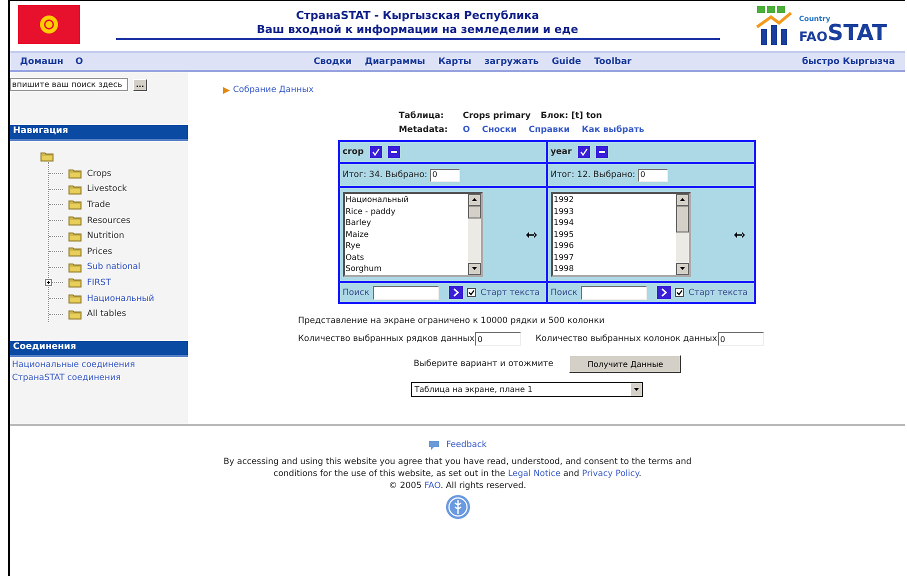  What do you see at coordinates (226, 90) in the screenshot?
I see `triangle-bullet-icon` at bounding box center [226, 90].